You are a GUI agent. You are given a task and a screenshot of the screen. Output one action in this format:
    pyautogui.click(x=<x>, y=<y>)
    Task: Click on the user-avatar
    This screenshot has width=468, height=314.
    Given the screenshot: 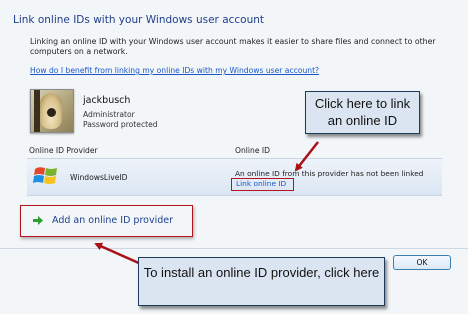 What is the action you would take?
    pyautogui.click(x=52, y=111)
    